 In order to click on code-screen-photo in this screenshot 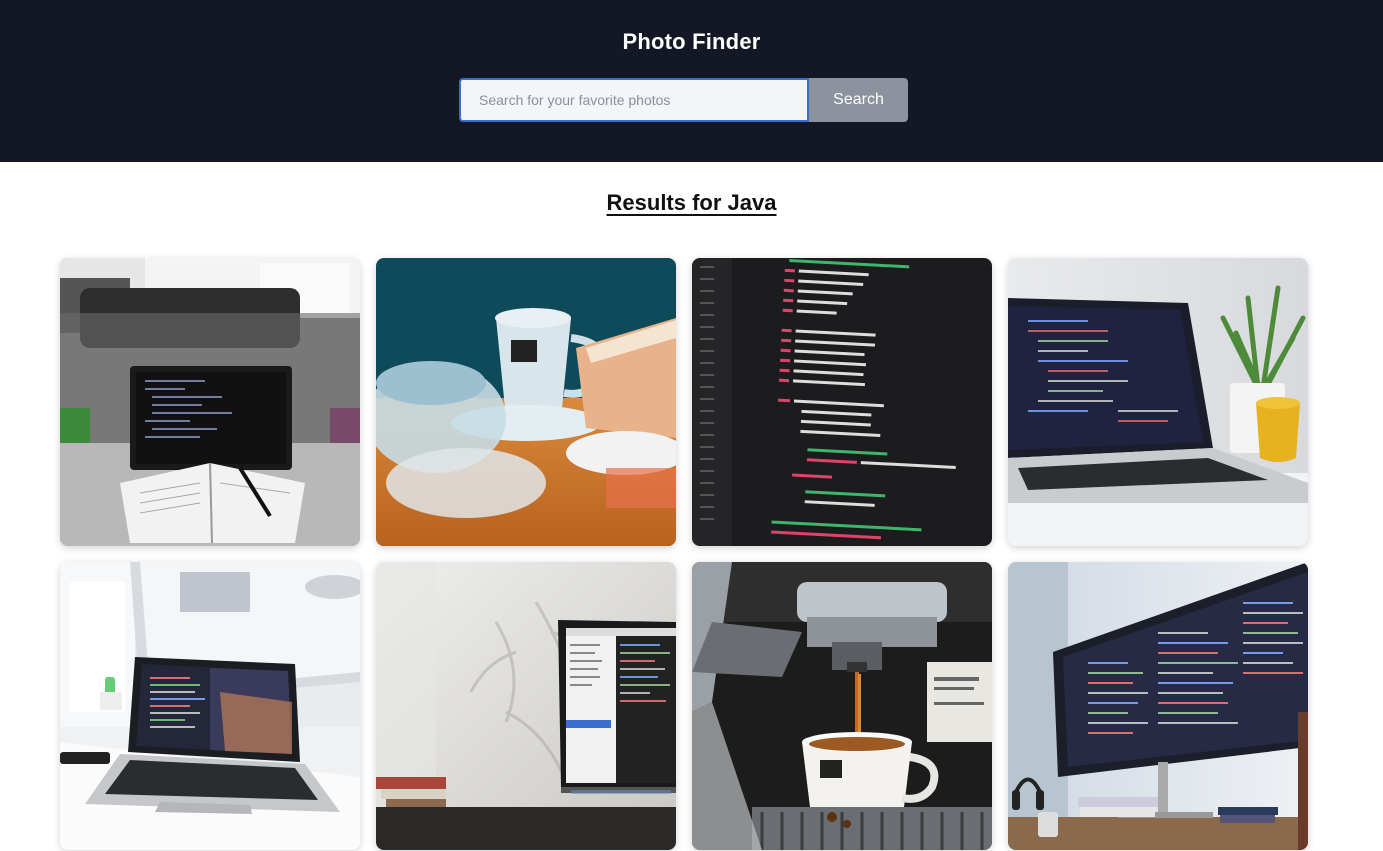, I will do `click(842, 402)`.